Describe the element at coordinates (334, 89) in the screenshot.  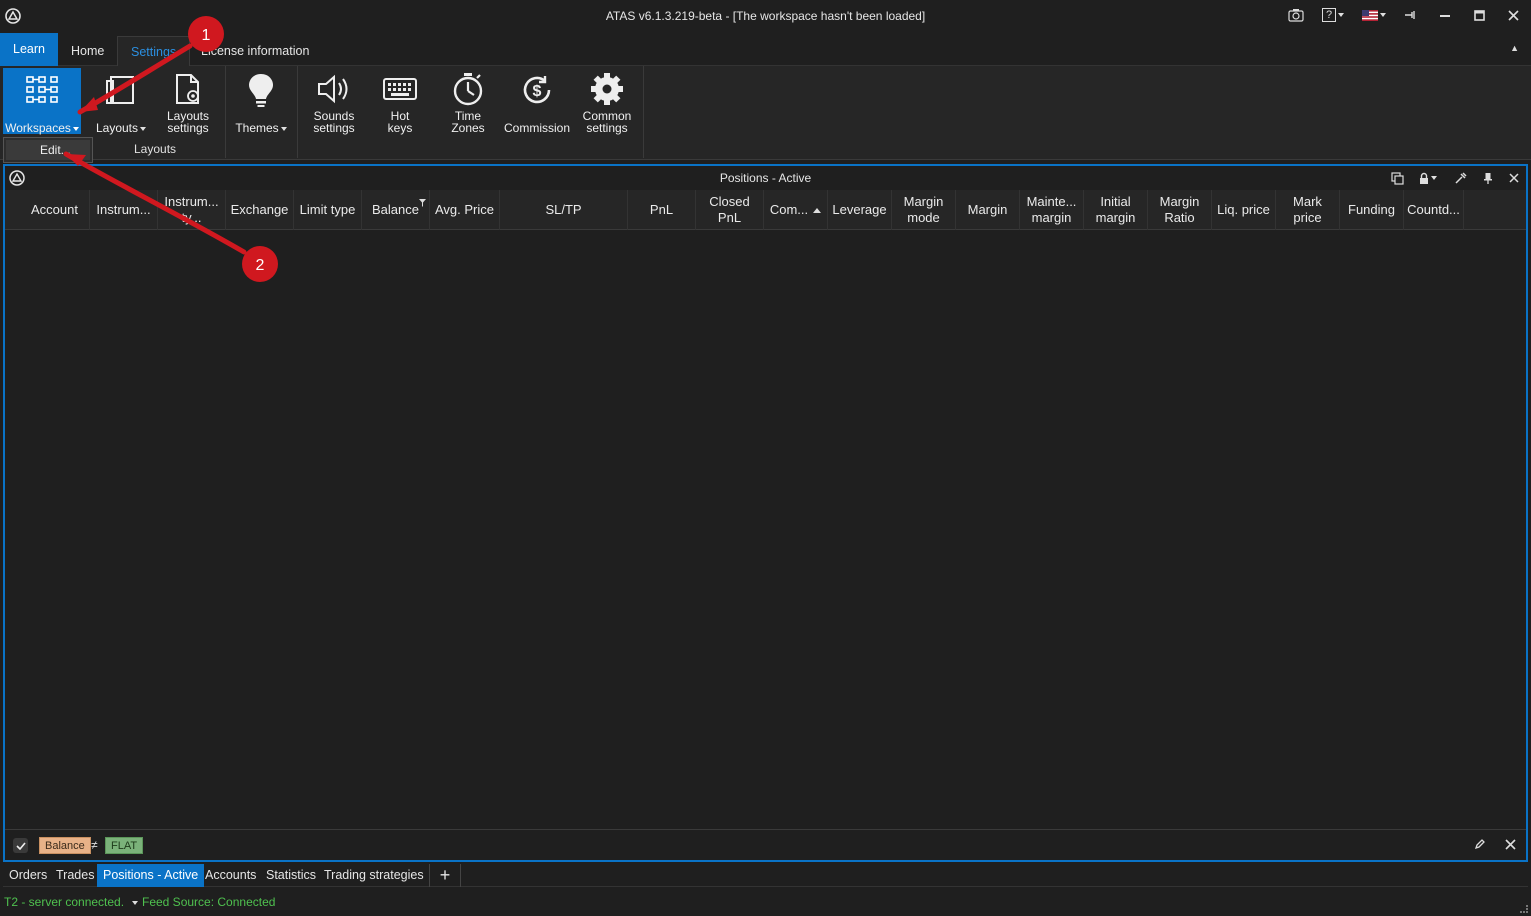
I see `speaker-icon` at that location.